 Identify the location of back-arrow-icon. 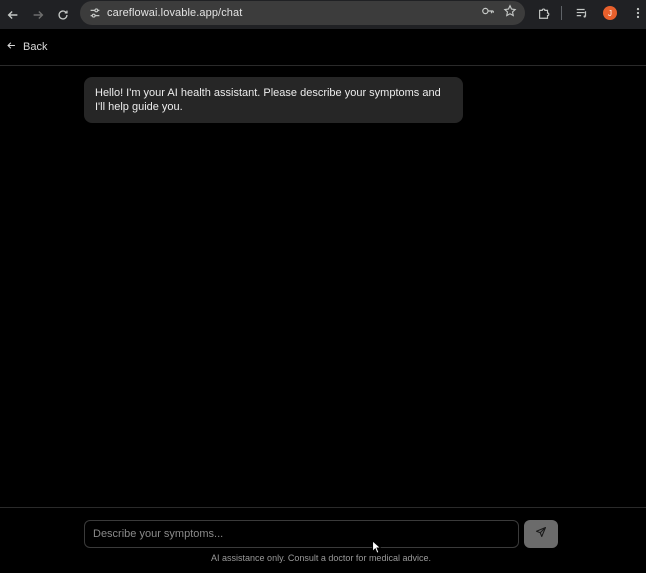
(12, 15).